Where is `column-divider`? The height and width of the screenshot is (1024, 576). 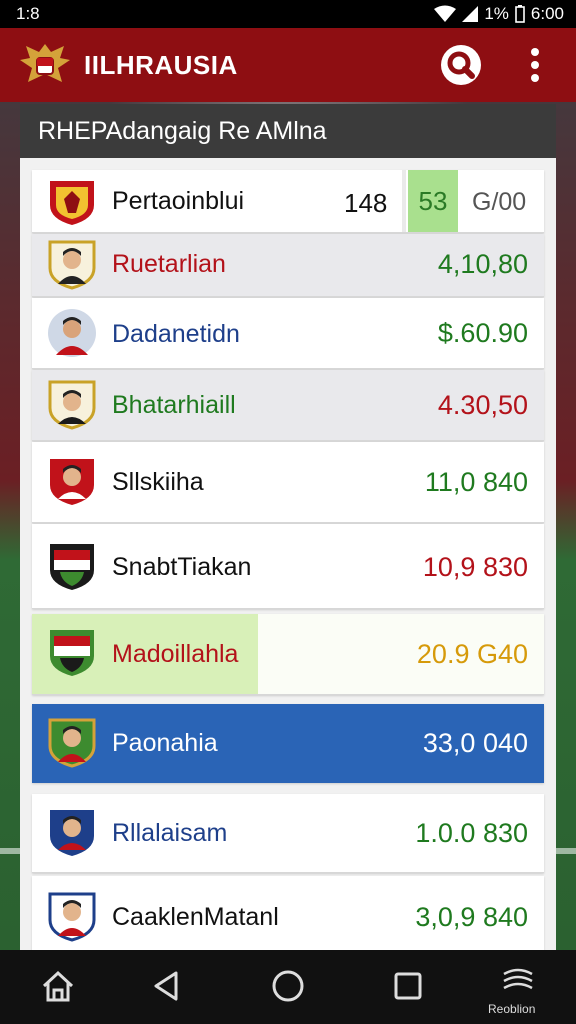
column-divider is located at coordinates (404, 201).